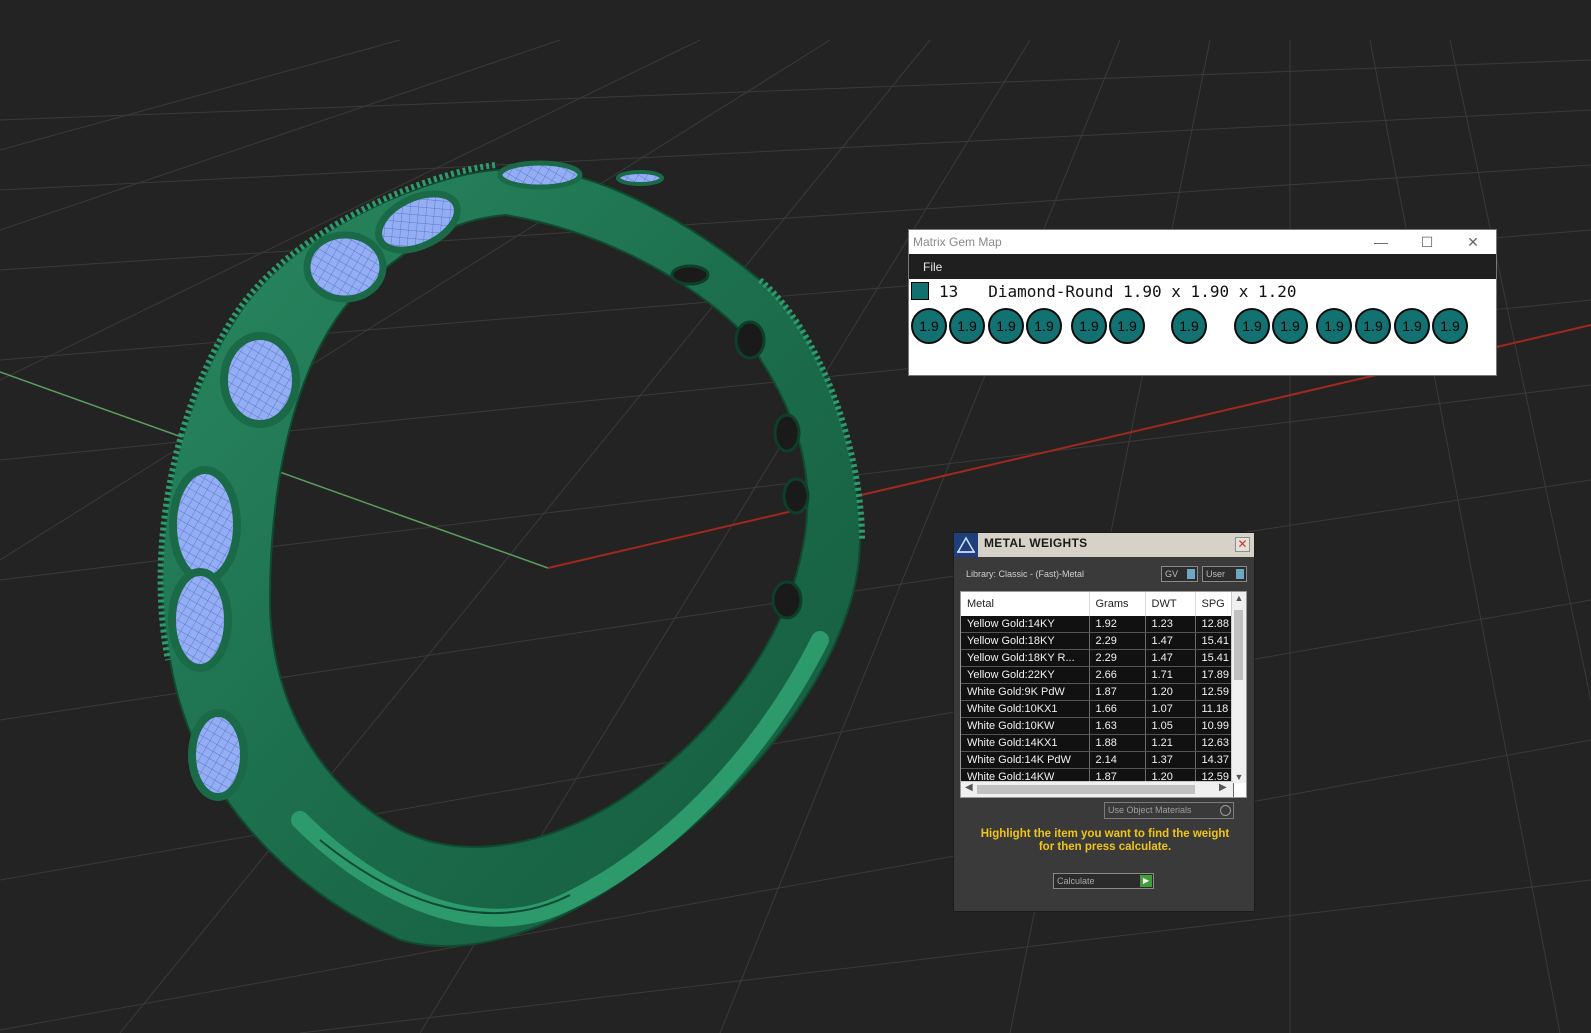 The image size is (1591, 1033). What do you see at coordinates (1025, 743) in the screenshot?
I see `metal-name-cell: White Gold:14KX1` at bounding box center [1025, 743].